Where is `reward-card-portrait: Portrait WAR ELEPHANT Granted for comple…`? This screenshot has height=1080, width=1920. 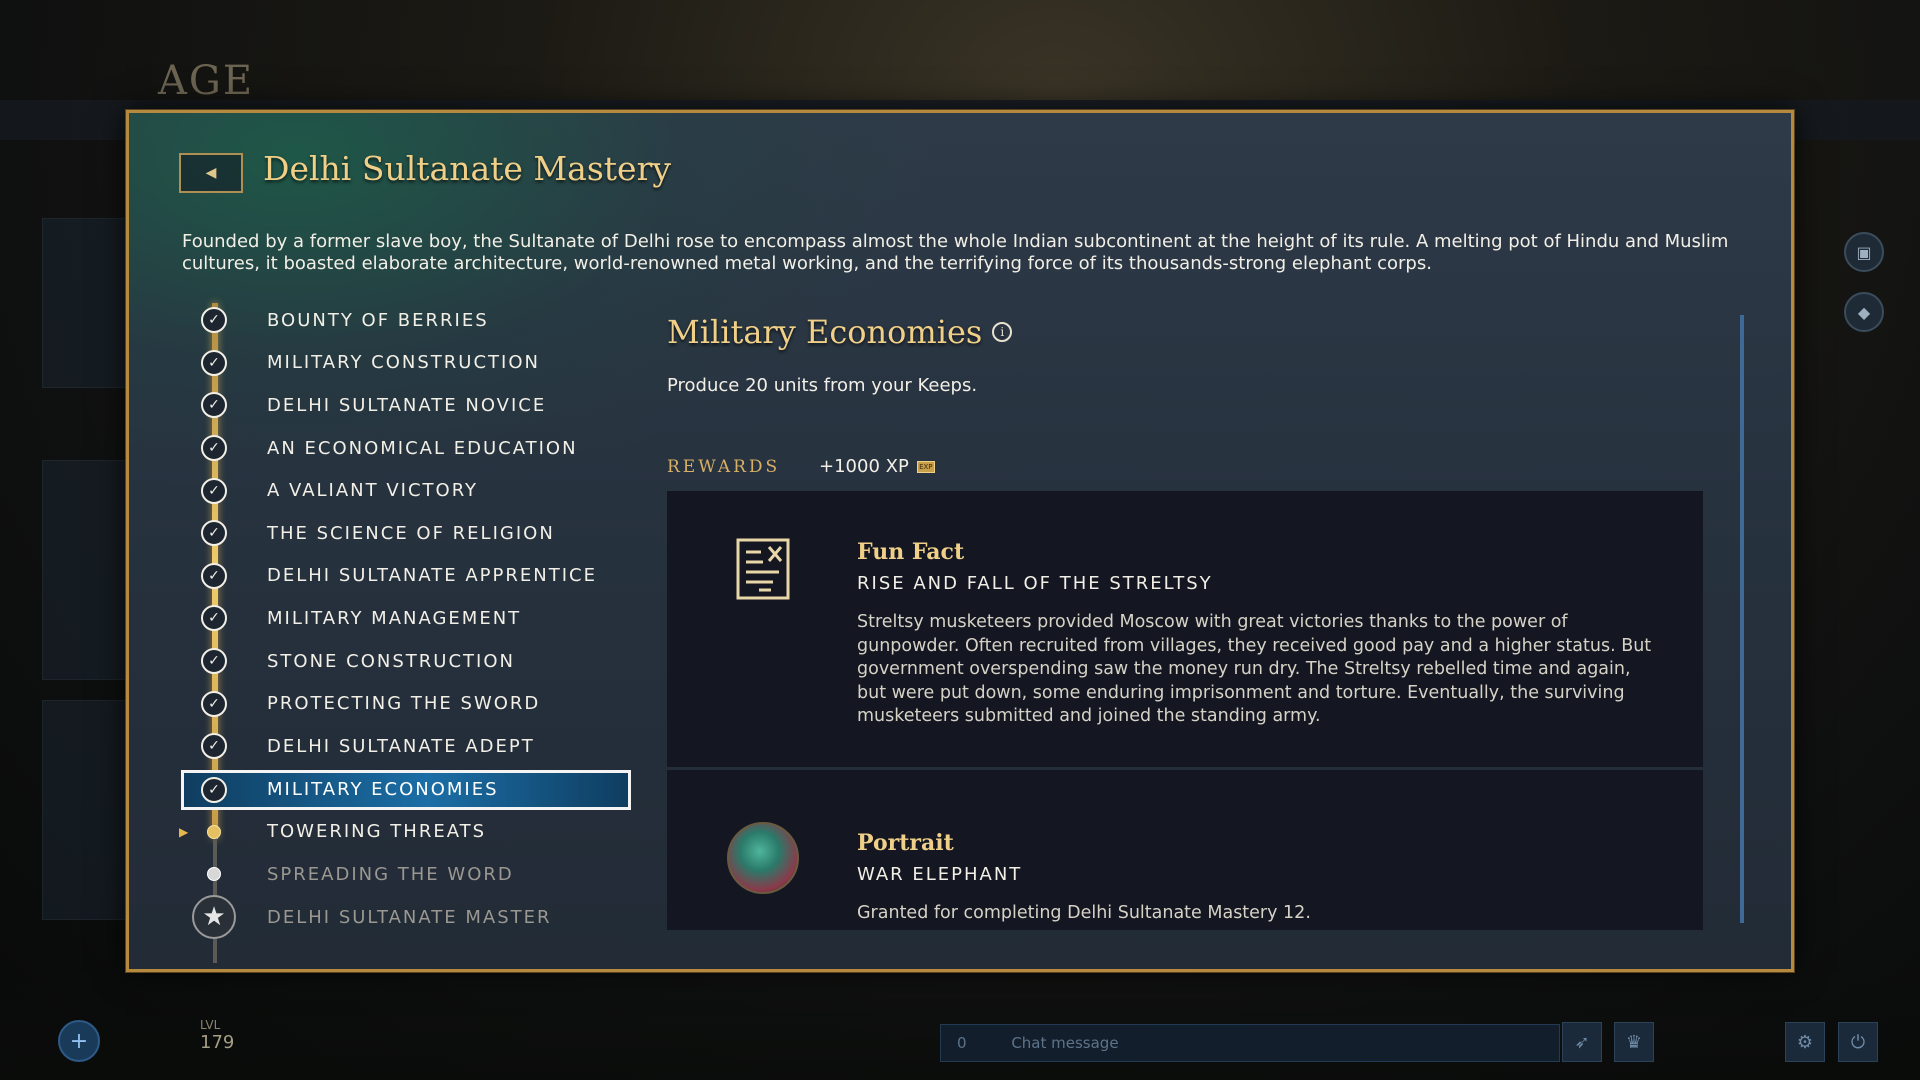 reward-card-portrait: Portrait WAR ELEPHANT Granted for comple… is located at coordinates (1185, 850).